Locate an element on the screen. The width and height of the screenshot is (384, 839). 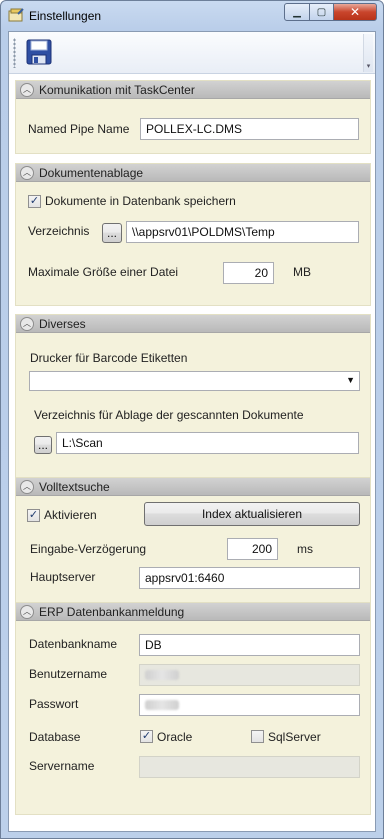
minimize-button: ▁ is located at coordinates (297, 12).